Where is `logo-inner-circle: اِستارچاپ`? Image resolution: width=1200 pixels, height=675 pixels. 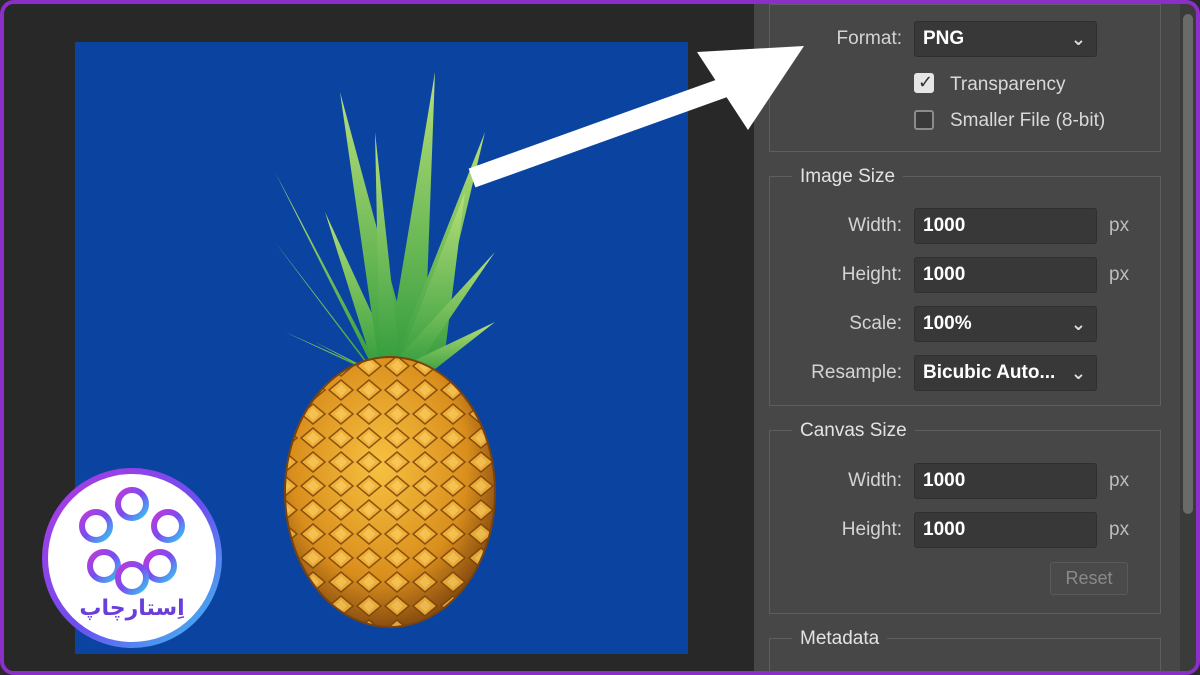
logo-inner-circle: اِستارچاپ is located at coordinates (132, 558).